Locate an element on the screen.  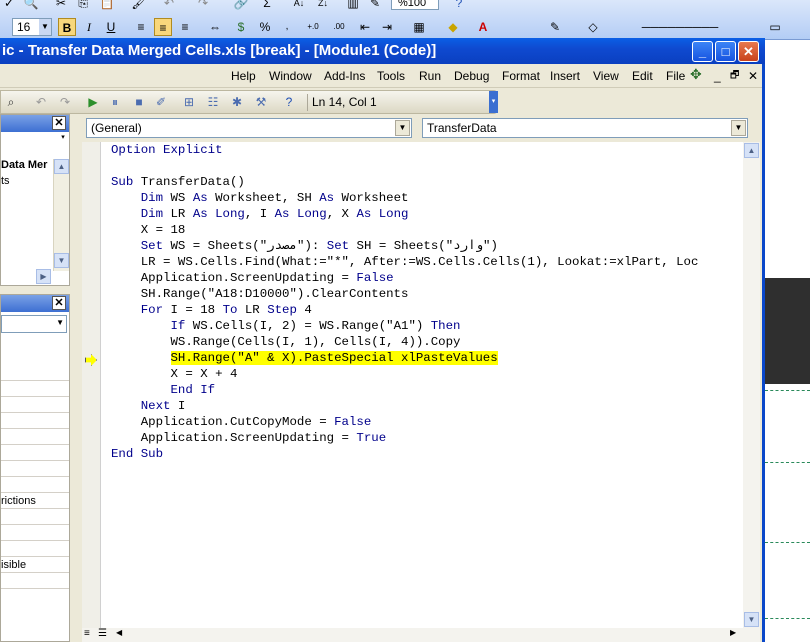
currency-icon: $ is located at coordinates (241, 27).